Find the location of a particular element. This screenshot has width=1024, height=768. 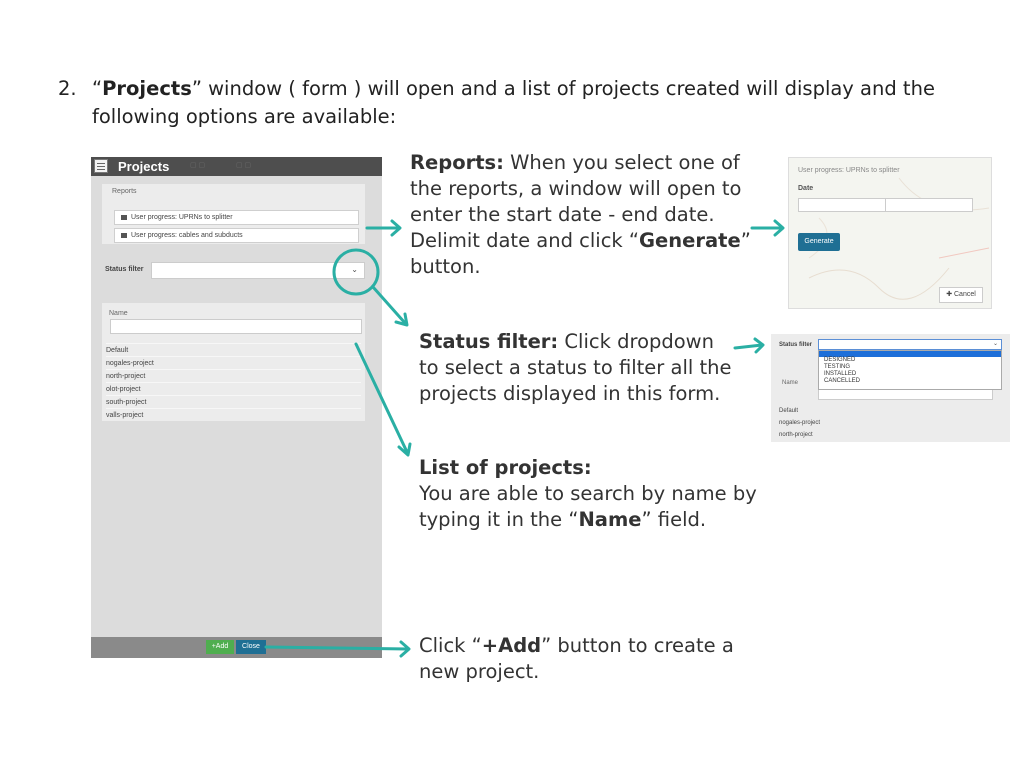

arrow-add is located at coordinates (337, 648).